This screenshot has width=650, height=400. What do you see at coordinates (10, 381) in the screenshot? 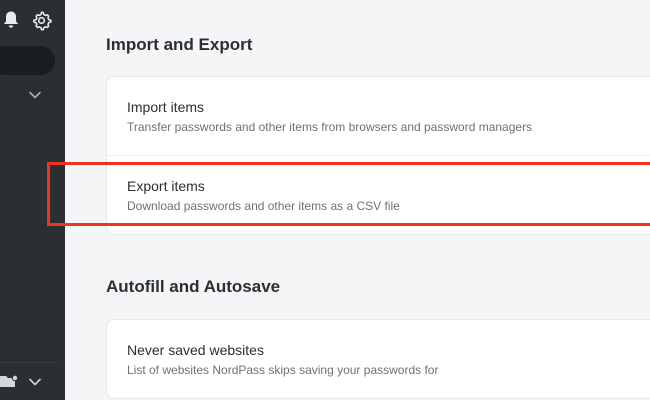
I see `vault-icon` at bounding box center [10, 381].